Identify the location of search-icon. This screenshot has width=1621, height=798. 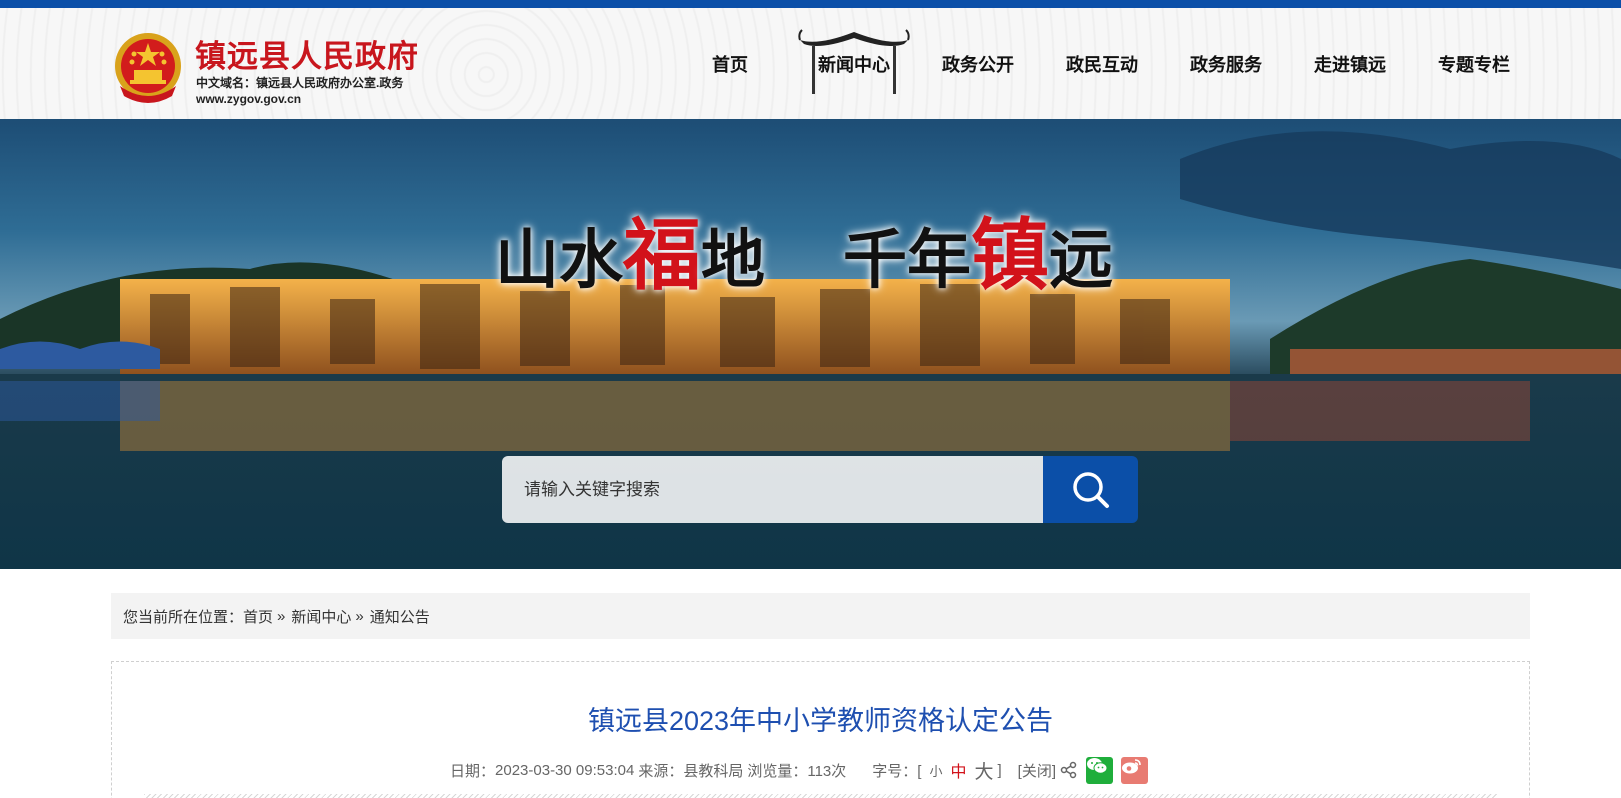
(1090, 489).